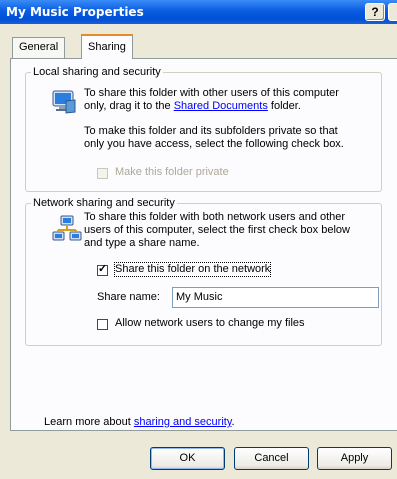 The image size is (397, 479). I want to click on network-share-icon, so click(67, 231).